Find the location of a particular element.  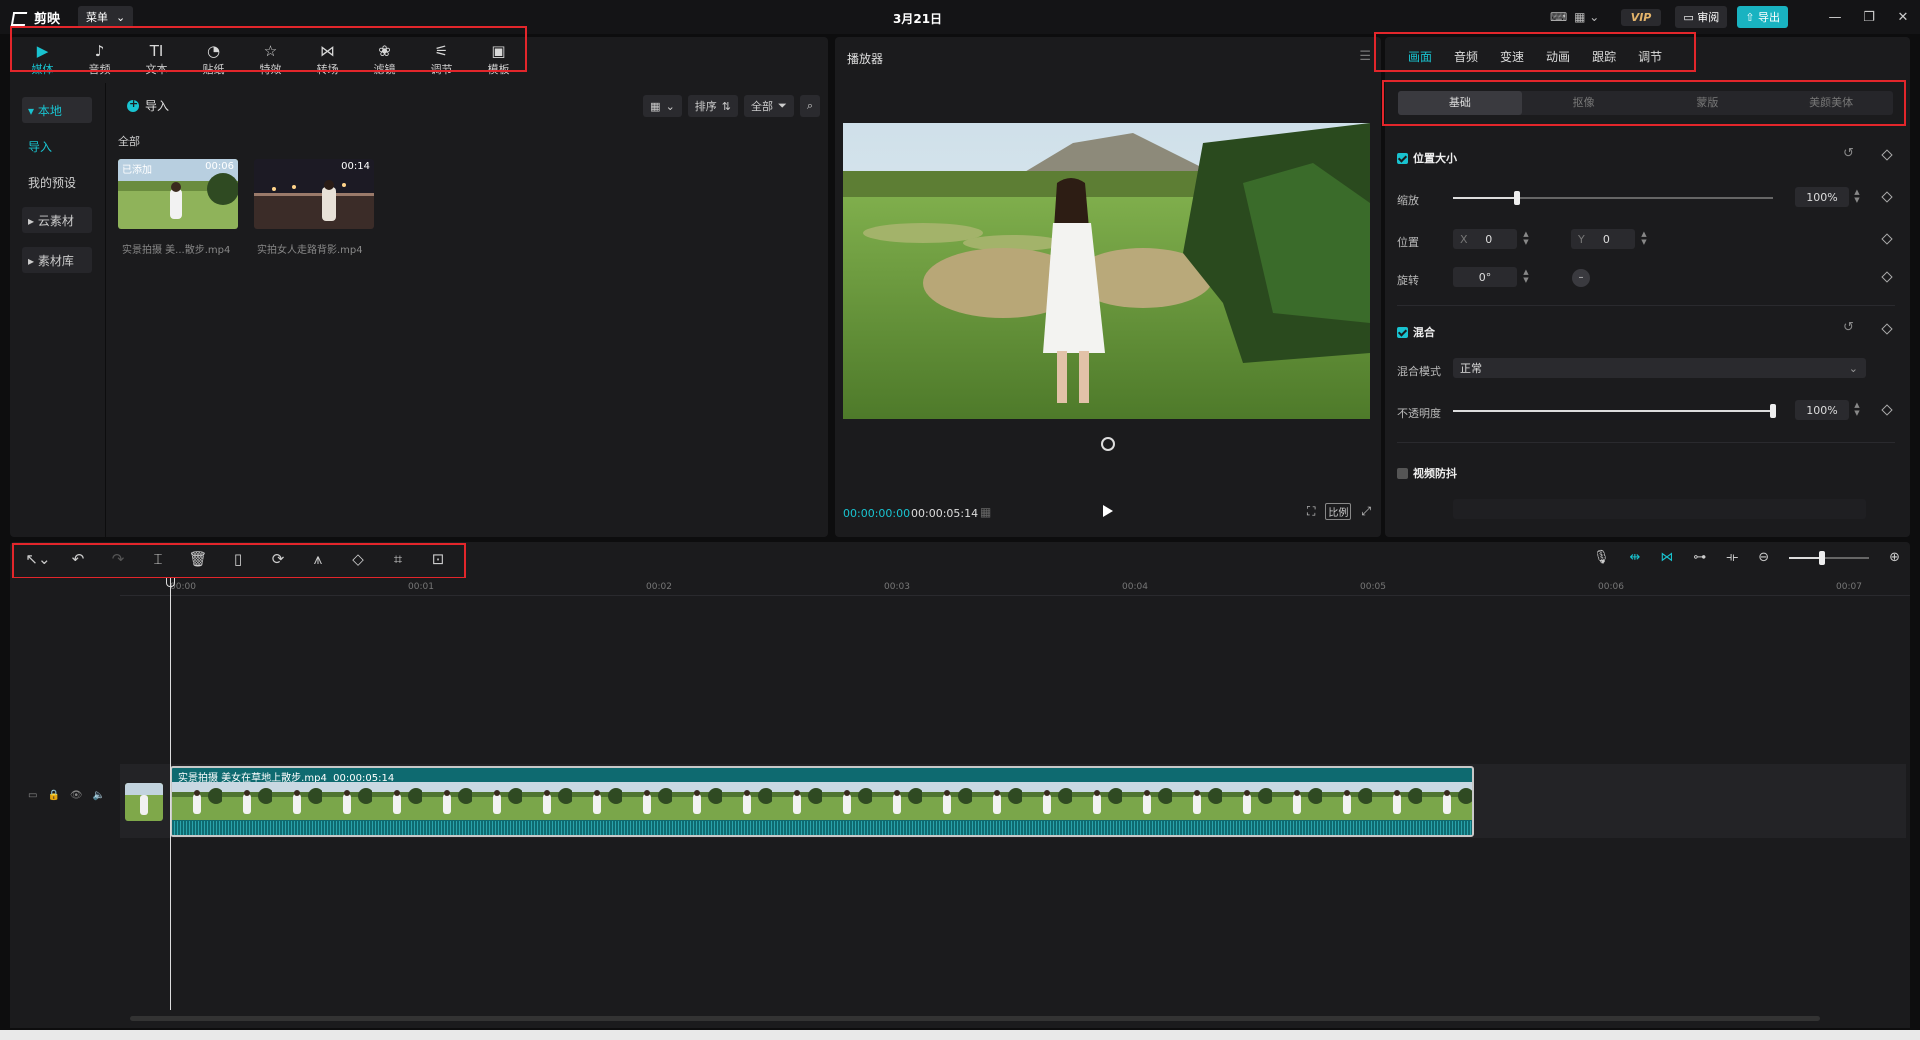

cover-icon: ▭ is located at coordinates (32, 795).